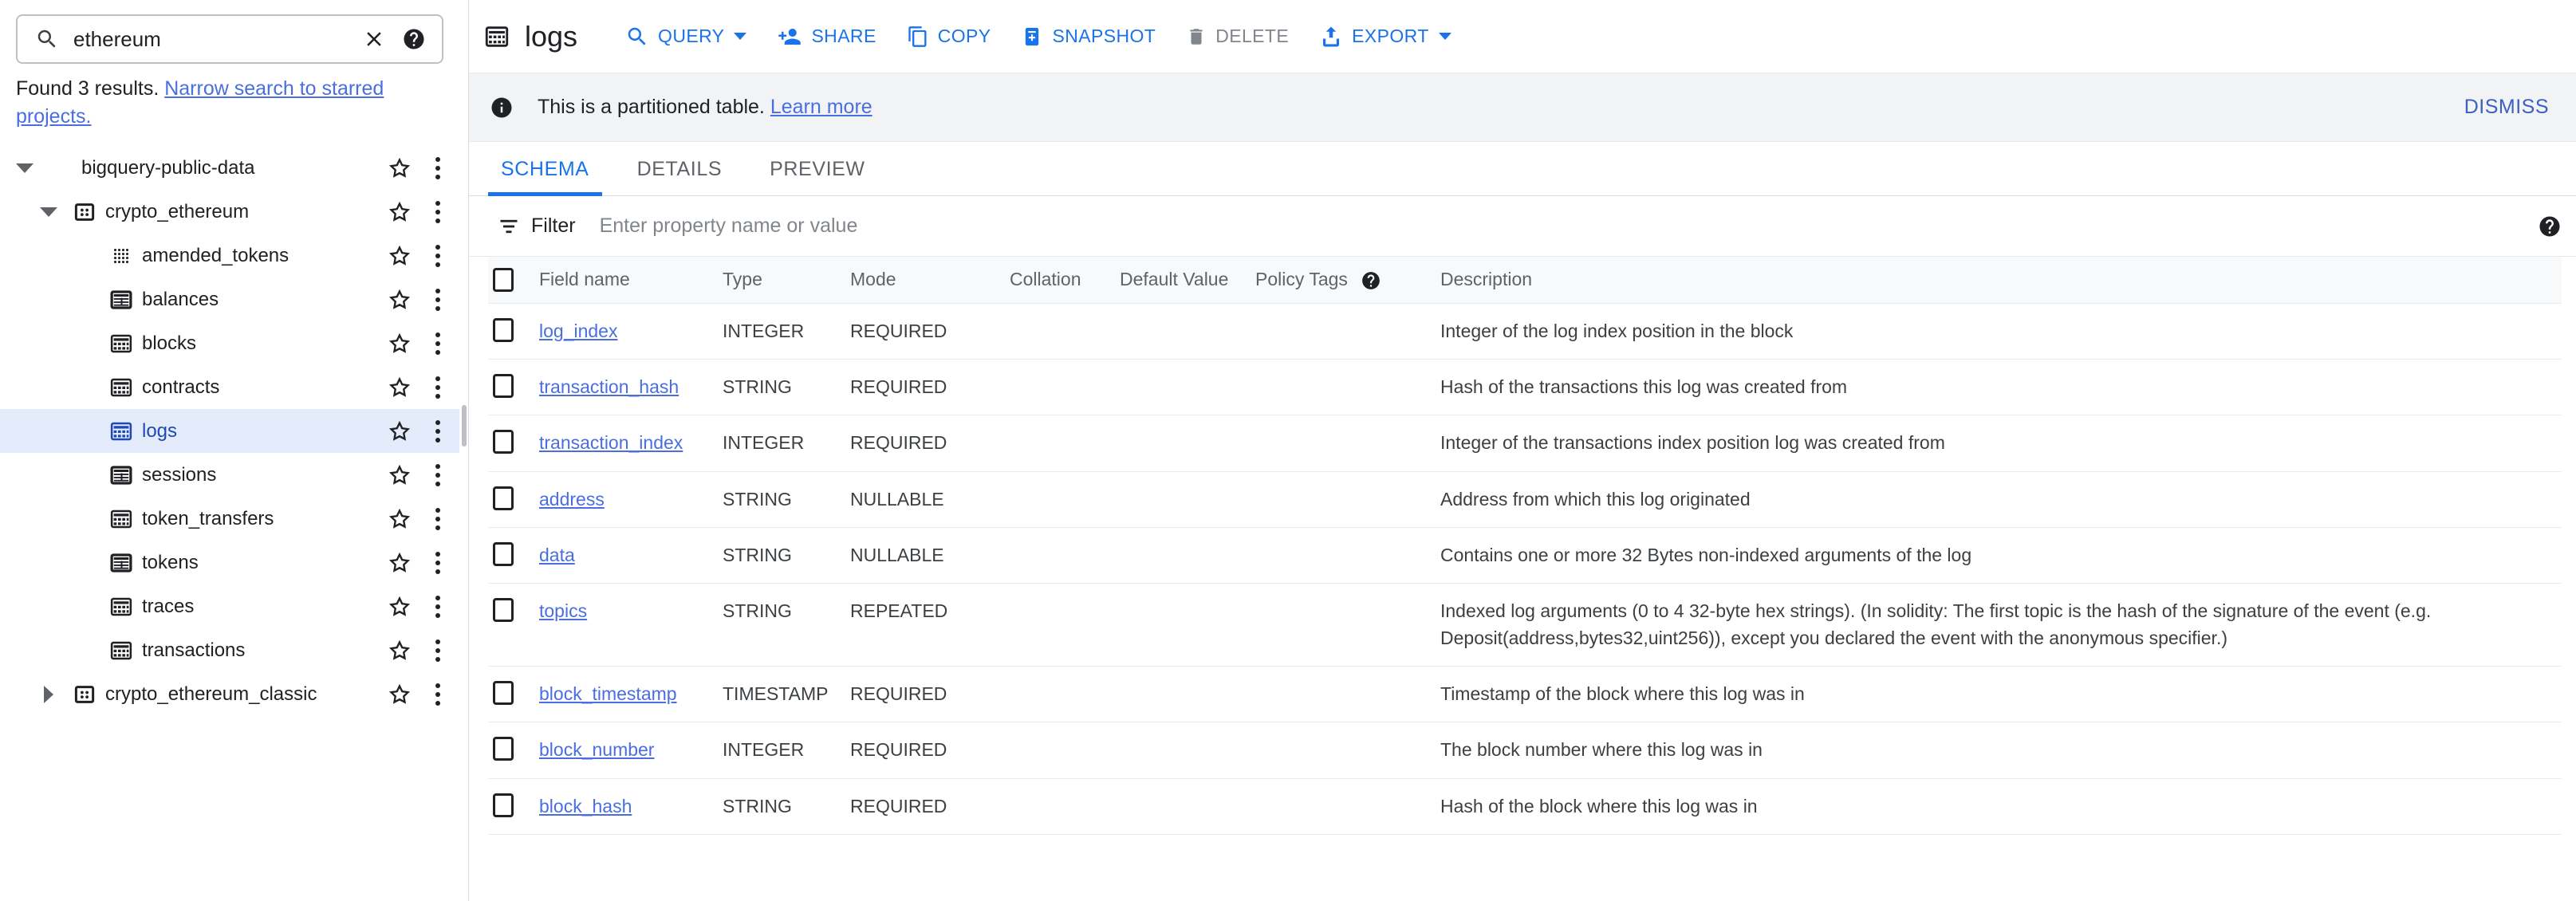  Describe the element at coordinates (608, 693) in the screenshot. I see `field-name-link: block_timestamp` at that location.